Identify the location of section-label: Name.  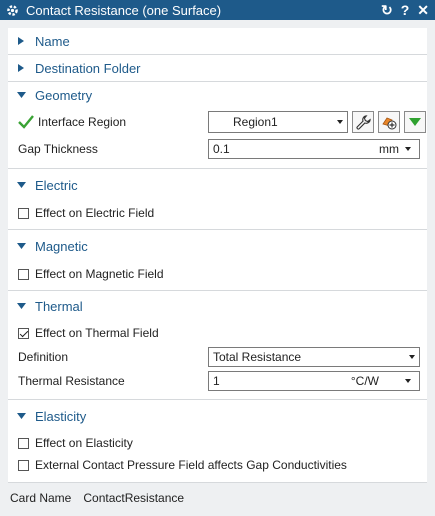
(52, 41).